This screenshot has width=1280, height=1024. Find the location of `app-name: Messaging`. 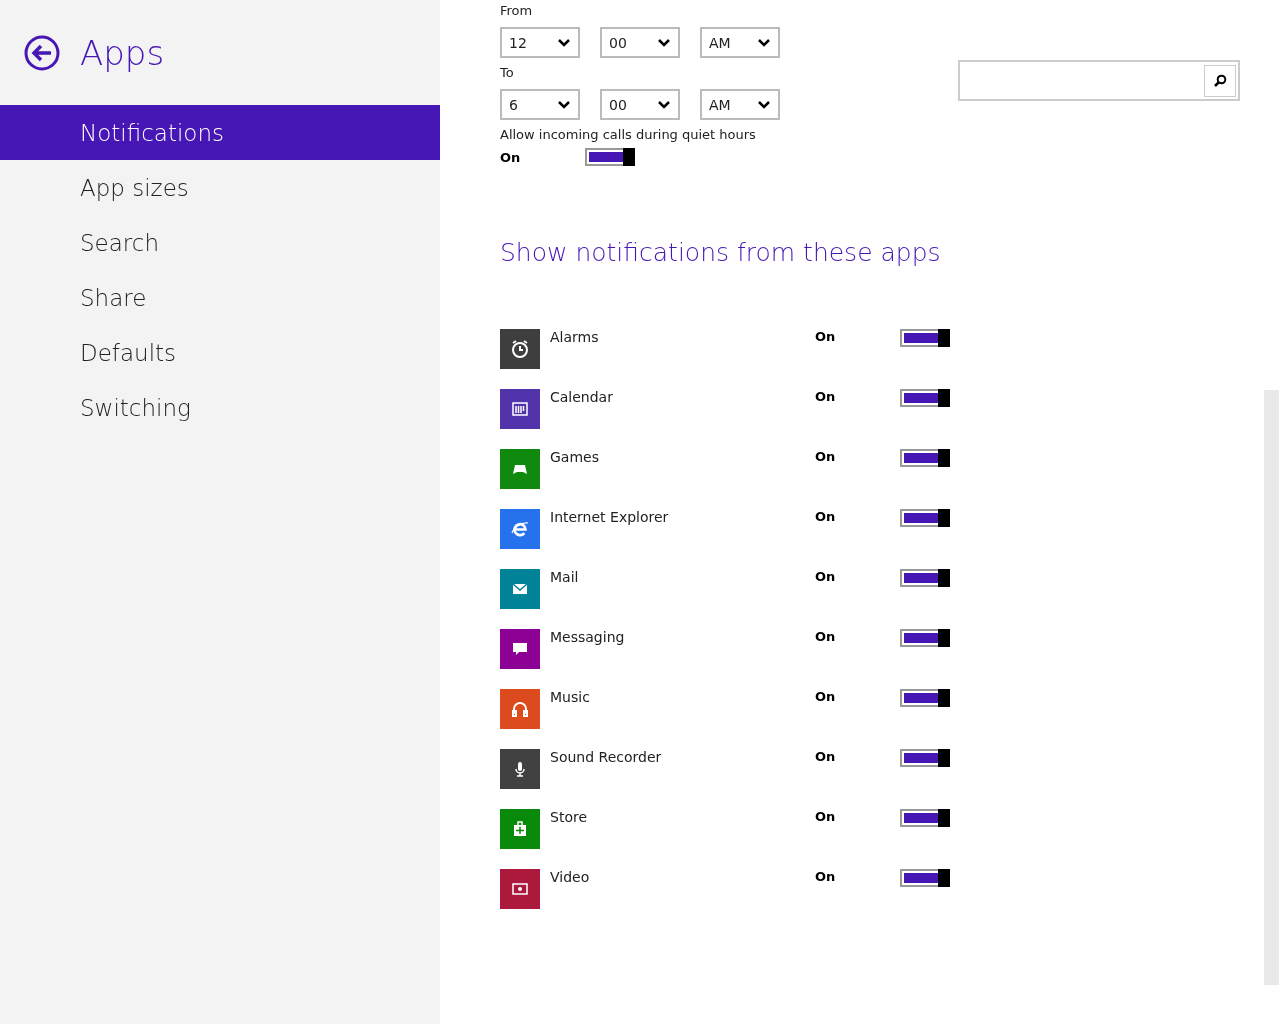

app-name: Messaging is located at coordinates (588, 637).